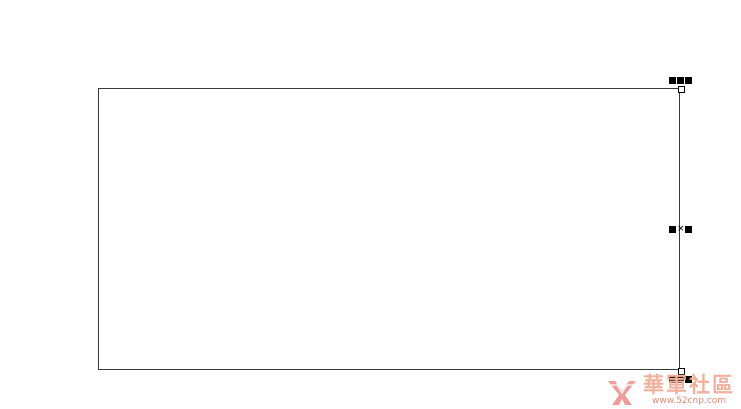 This screenshot has height=409, width=741. What do you see at coordinates (622, 393) in the screenshot?
I see `ribbon-logo-icon` at bounding box center [622, 393].